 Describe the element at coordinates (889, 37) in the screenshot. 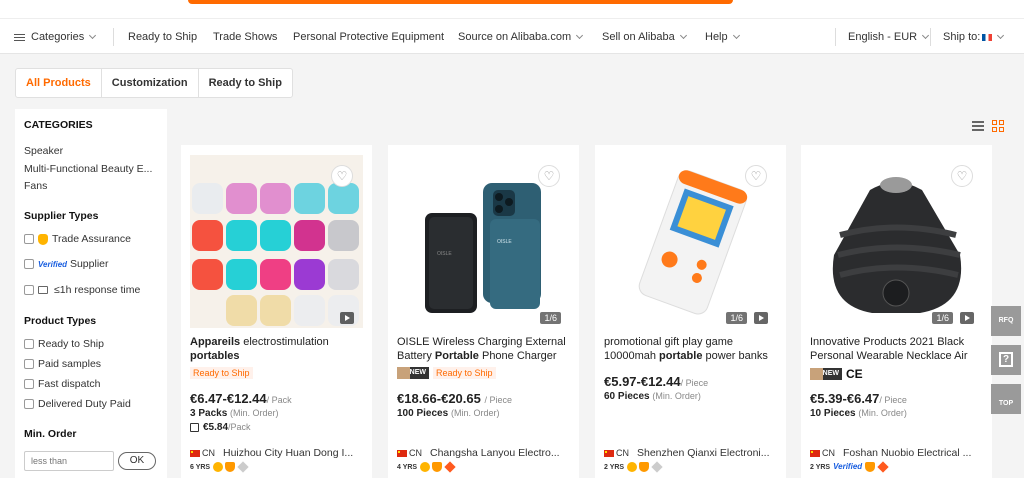

I see `nav-language: English - EUR` at that location.